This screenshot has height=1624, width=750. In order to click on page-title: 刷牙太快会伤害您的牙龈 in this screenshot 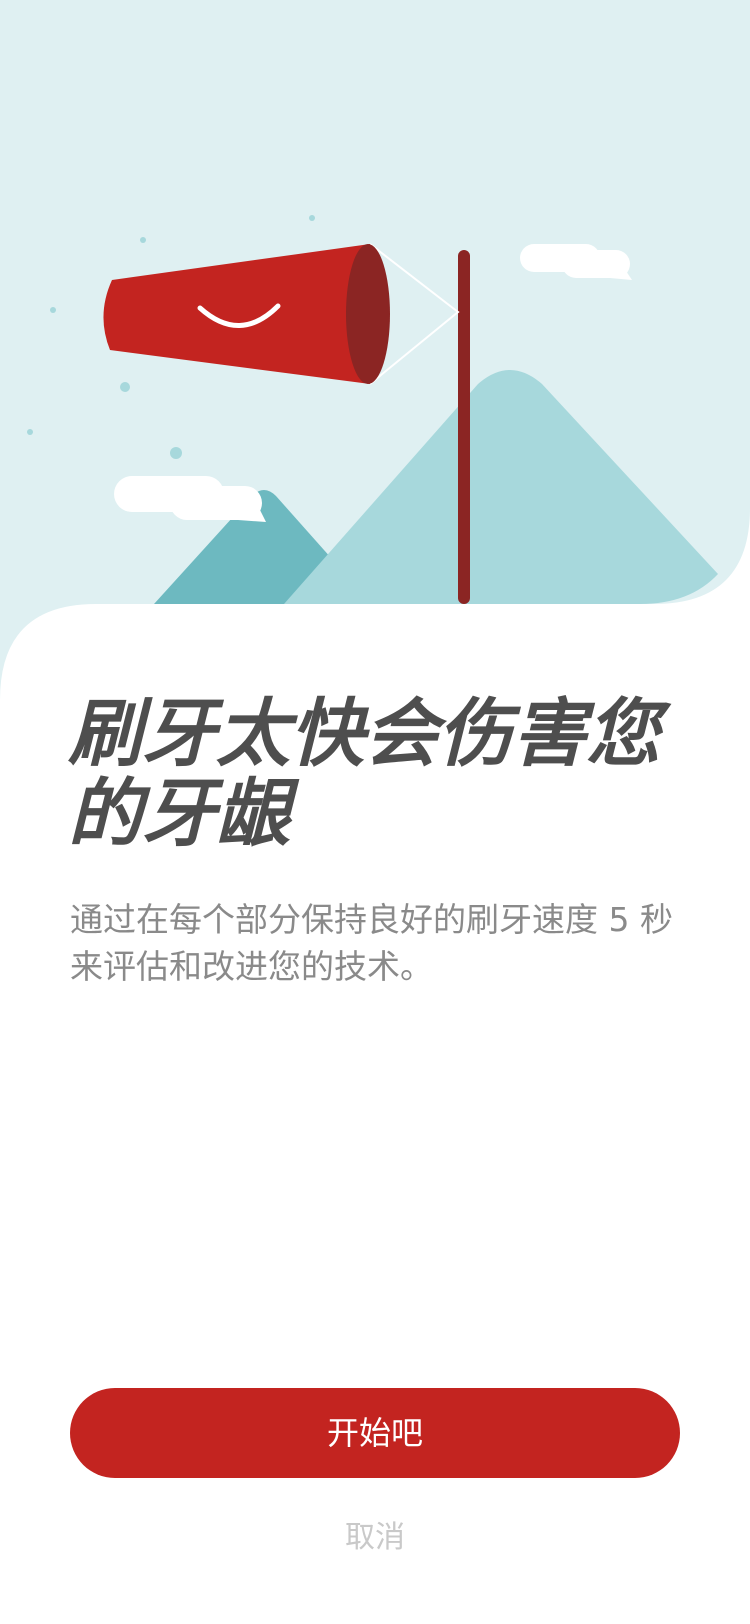, I will do `click(364, 774)`.